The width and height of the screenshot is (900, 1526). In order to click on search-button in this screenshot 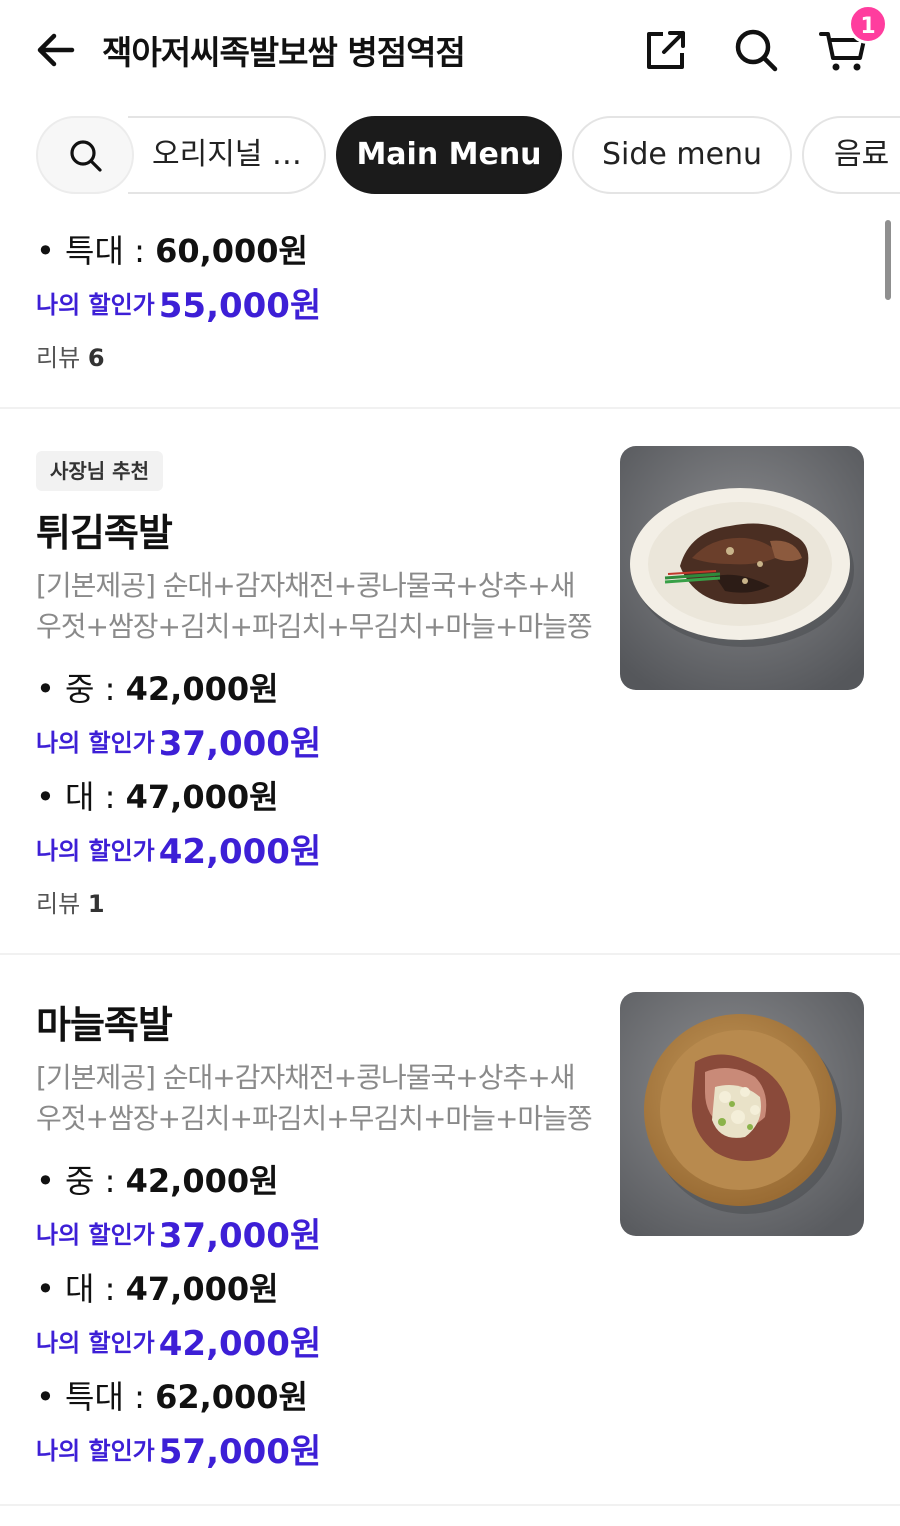, I will do `click(756, 50)`.